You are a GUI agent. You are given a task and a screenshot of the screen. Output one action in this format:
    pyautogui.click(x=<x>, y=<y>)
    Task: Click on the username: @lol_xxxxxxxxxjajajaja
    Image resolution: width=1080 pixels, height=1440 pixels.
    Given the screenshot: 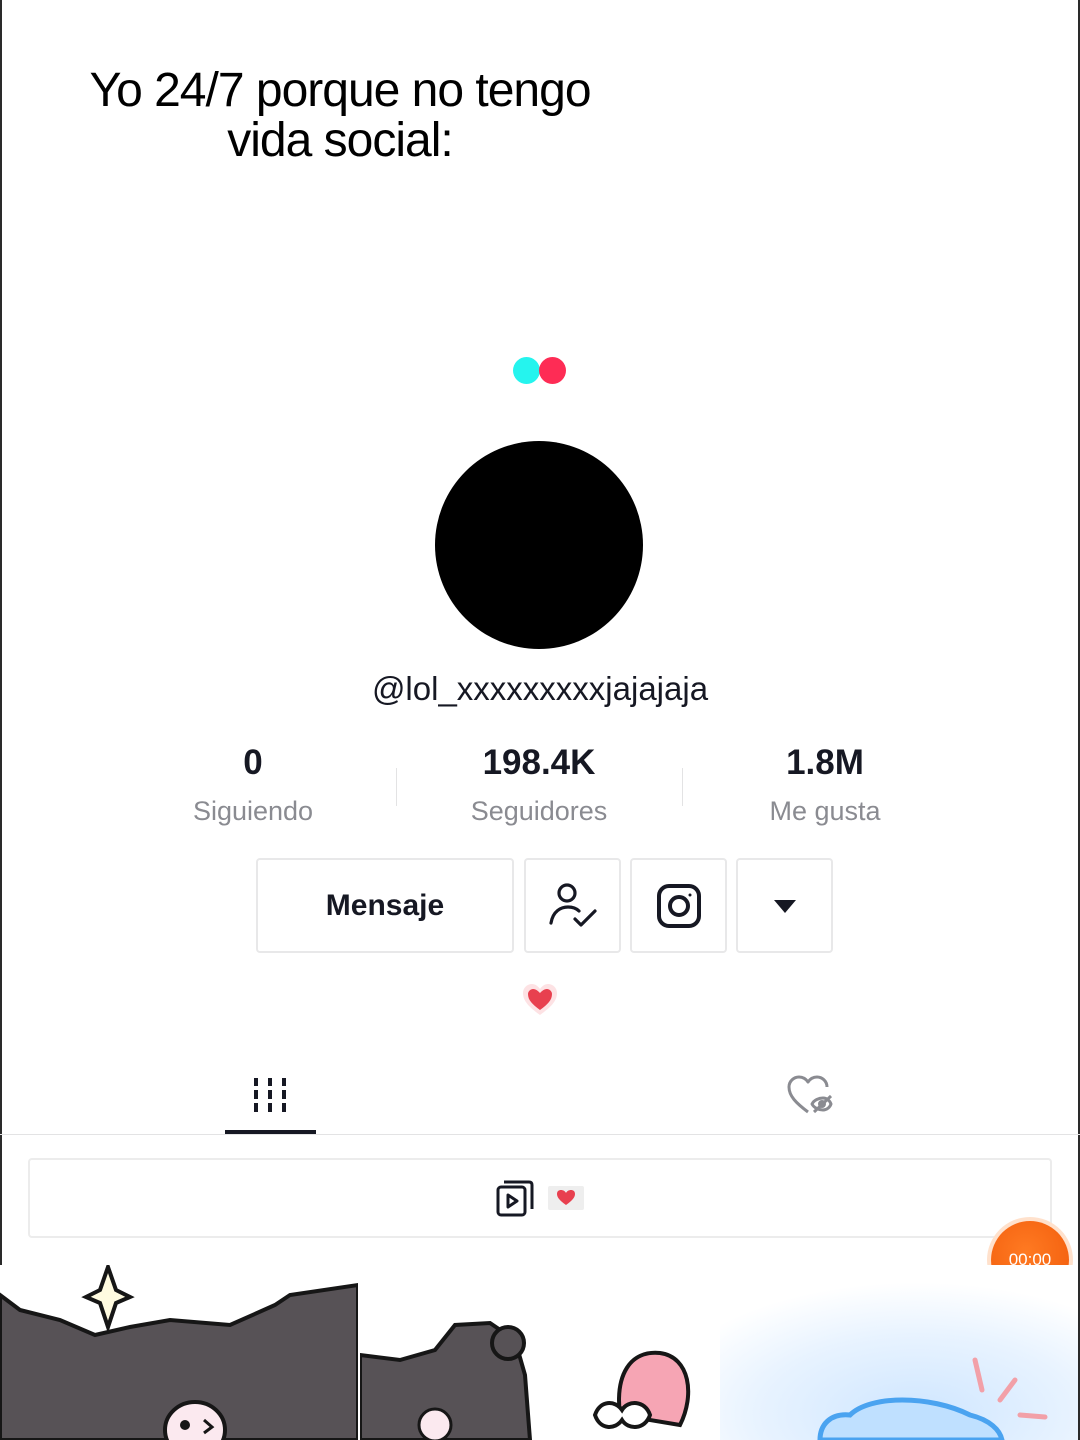 What is the action you would take?
    pyautogui.click(x=540, y=688)
    